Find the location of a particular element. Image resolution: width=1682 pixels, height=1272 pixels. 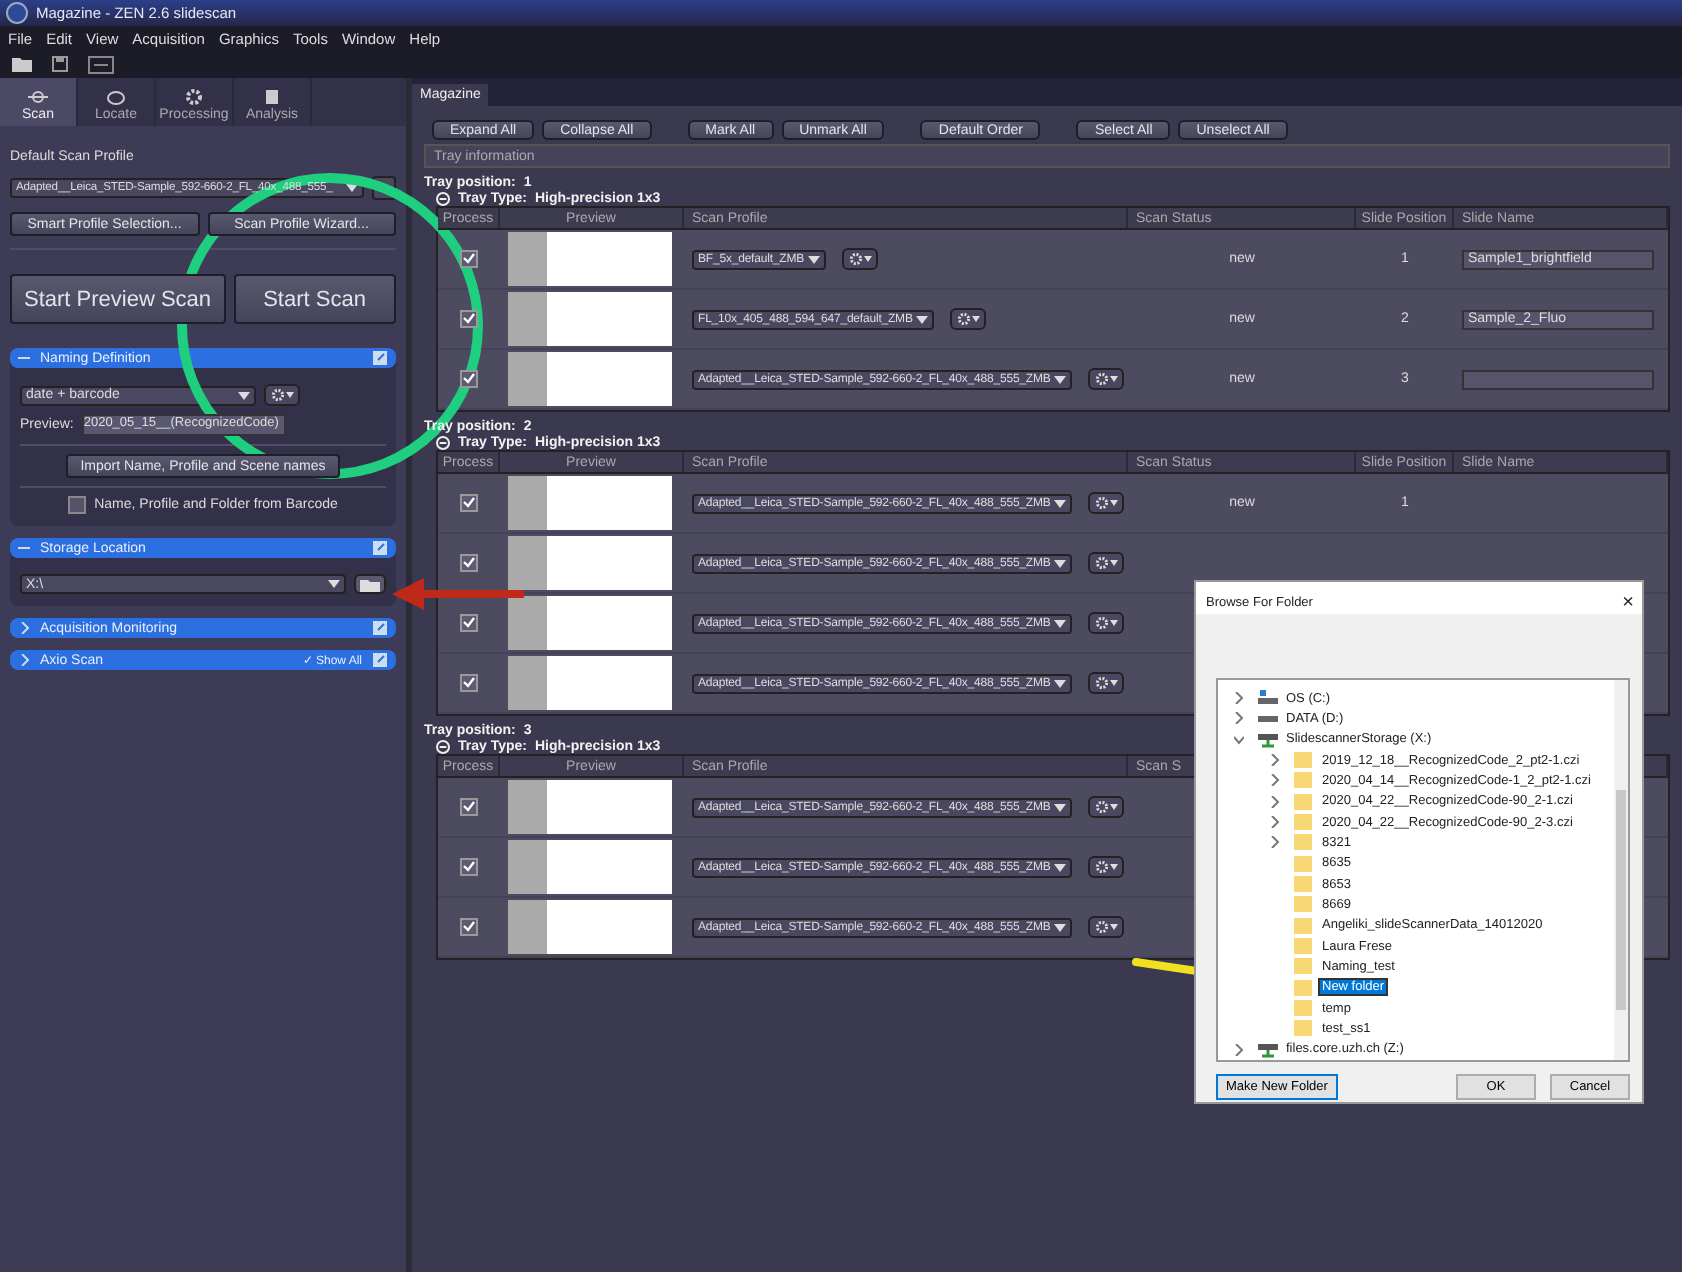

scan-button: Start Scan is located at coordinates (314, 299).